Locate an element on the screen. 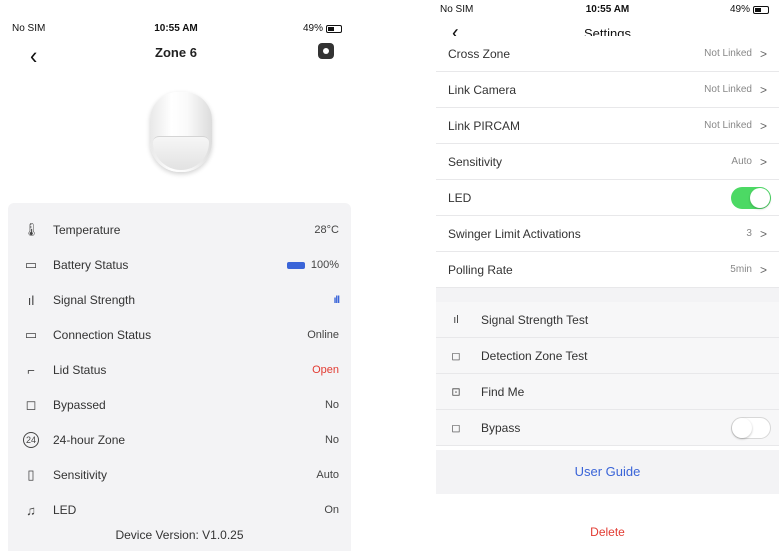  tool-label: Find Me is located at coordinates (503, 391).